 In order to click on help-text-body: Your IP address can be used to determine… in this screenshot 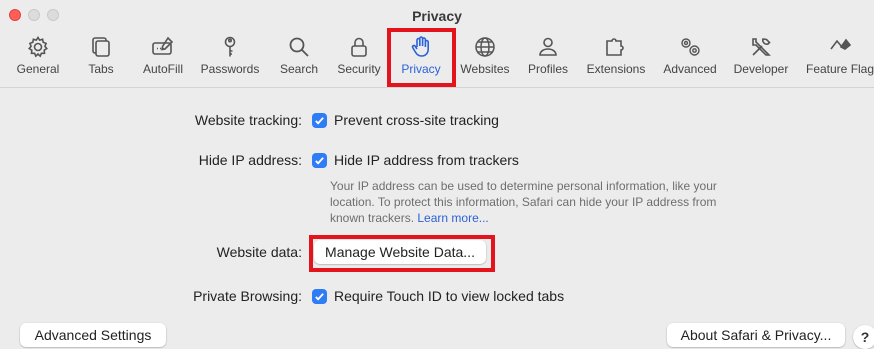, I will do `click(523, 202)`.